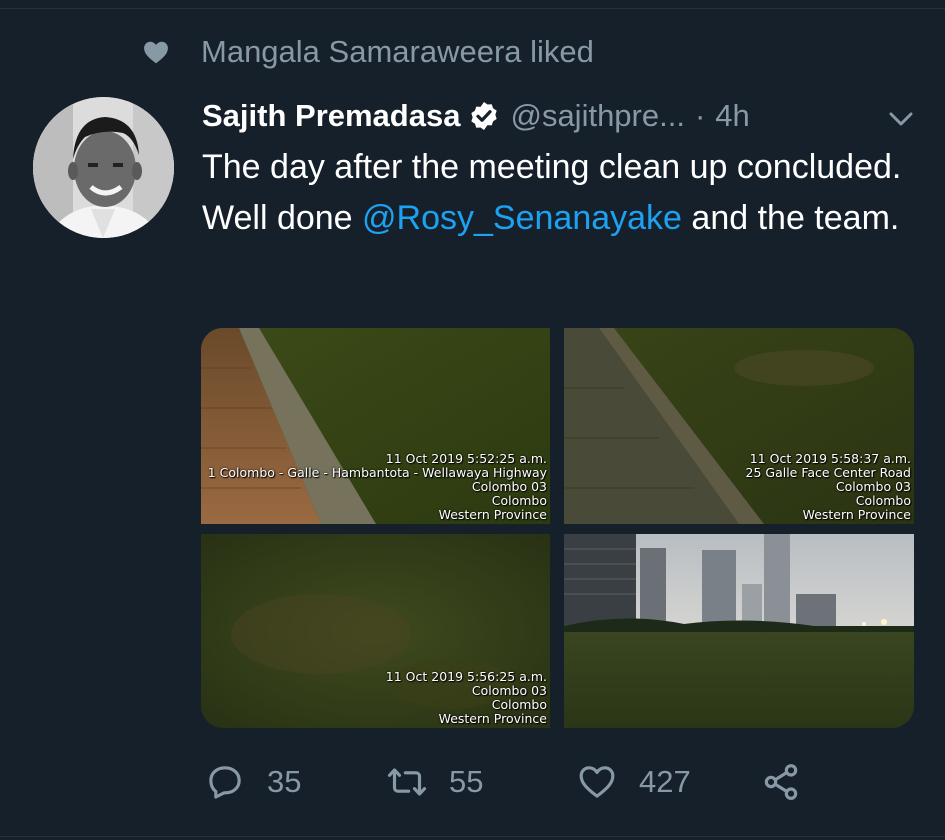 Image resolution: width=945 pixels, height=840 pixels. What do you see at coordinates (484, 116) in the screenshot?
I see `verified-badge-icon` at bounding box center [484, 116].